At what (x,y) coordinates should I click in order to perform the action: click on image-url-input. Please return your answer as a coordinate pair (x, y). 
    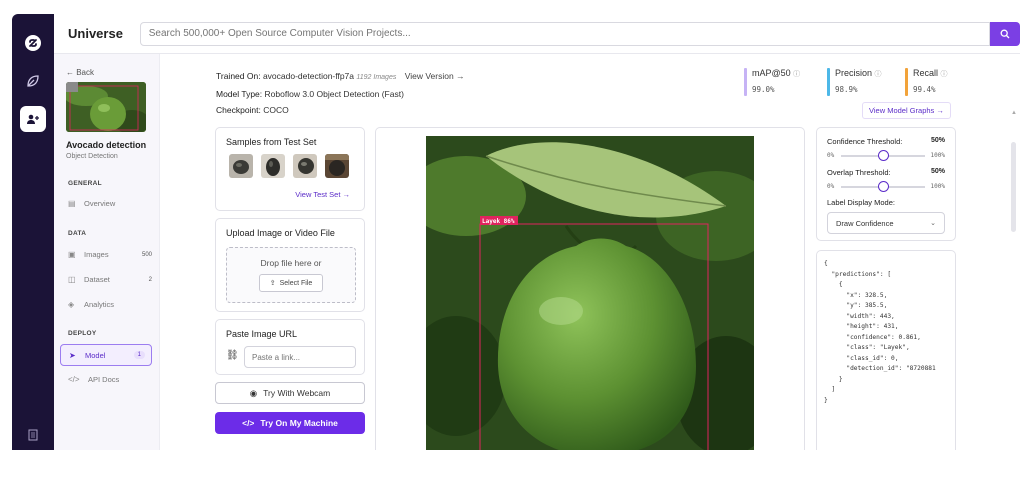
    Looking at the image, I should click on (300, 357).